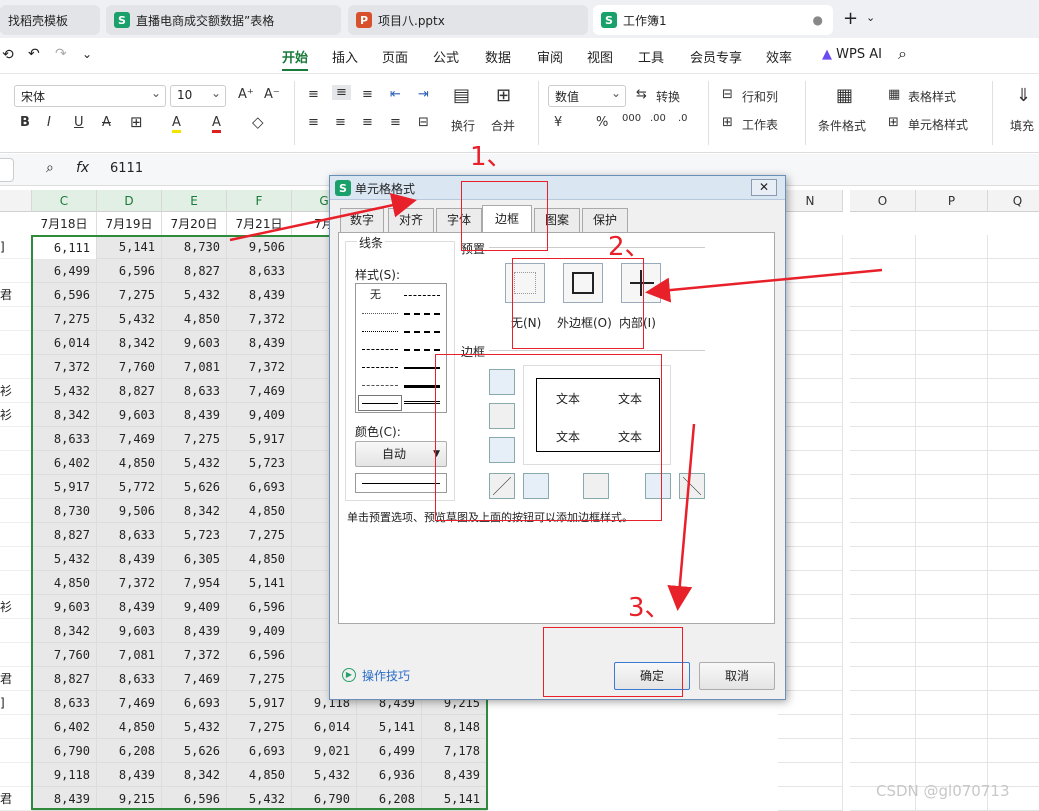  What do you see at coordinates (764, 285) in the screenshot?
I see `arrow-to-inside-preset` at bounding box center [764, 285].